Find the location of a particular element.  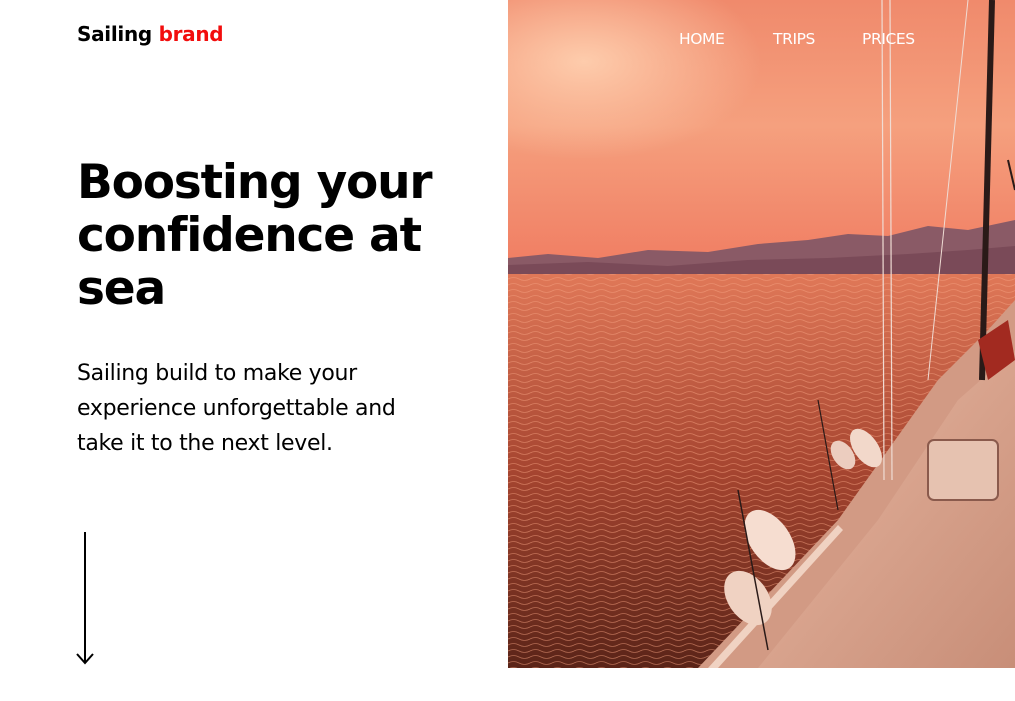

nav-item-trips: TRIPS is located at coordinates (794, 39).